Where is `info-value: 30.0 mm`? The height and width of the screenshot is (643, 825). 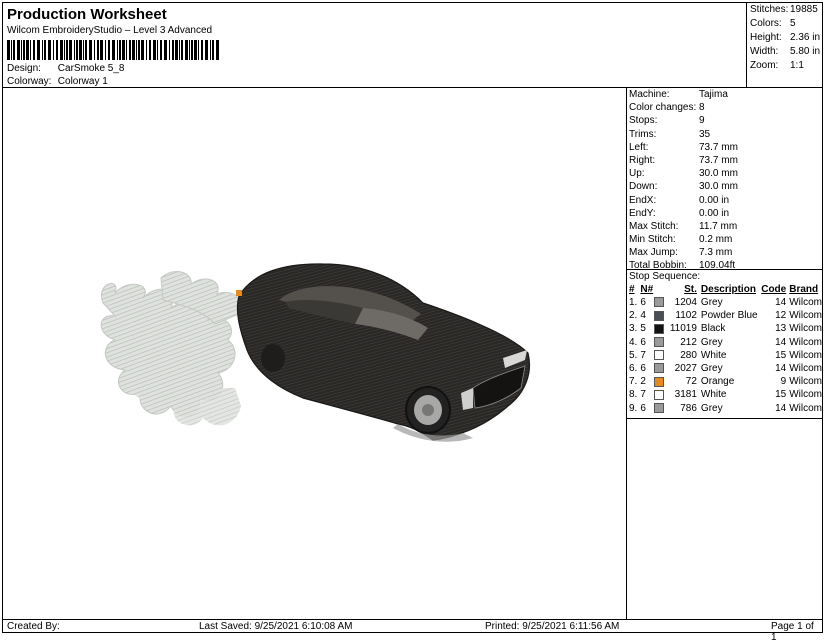
info-value: 30.0 mm is located at coordinates (718, 174).